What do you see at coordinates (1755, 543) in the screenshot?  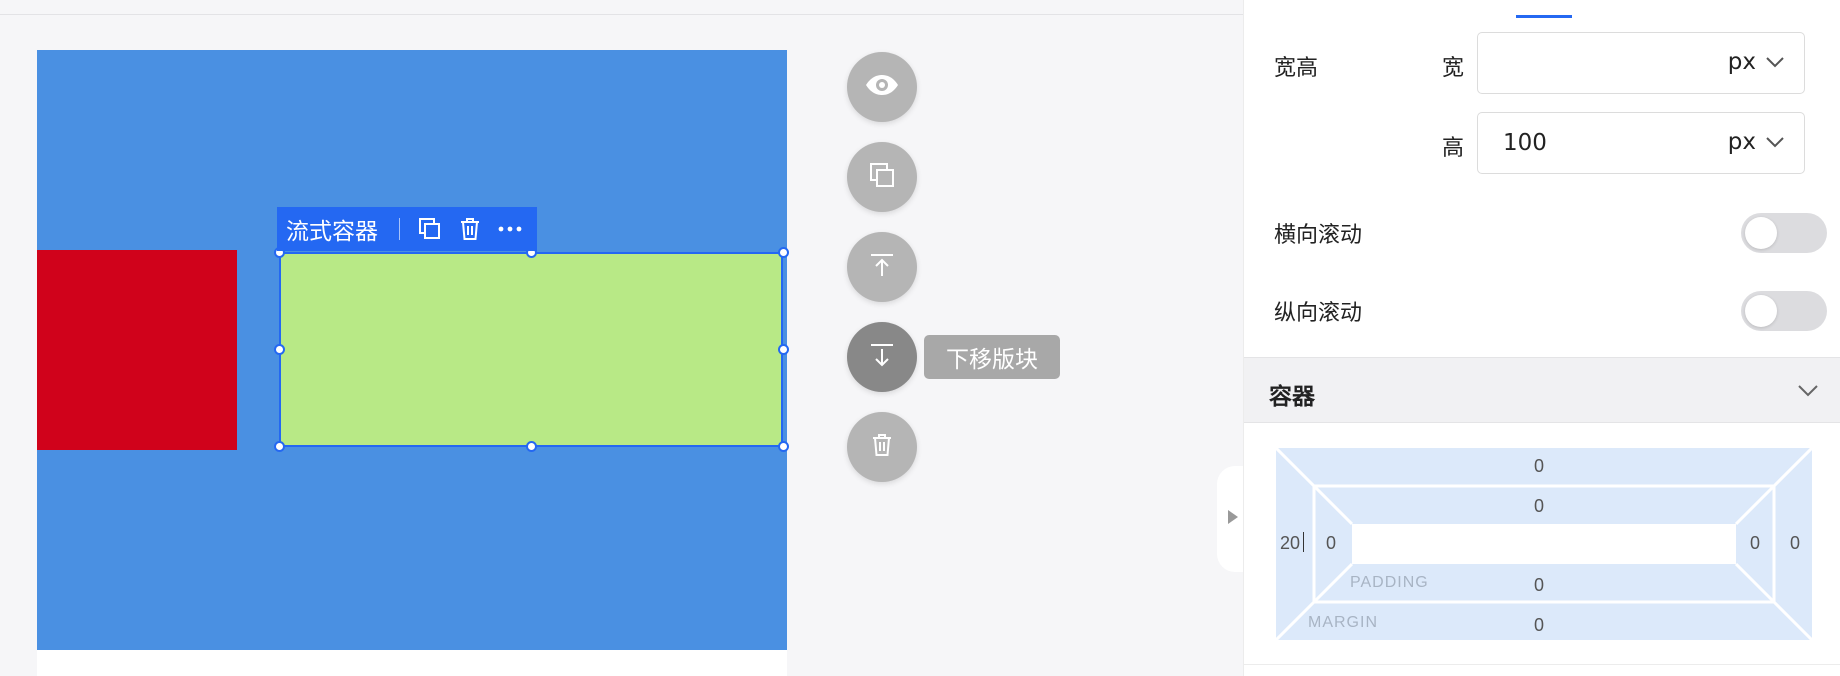 I see `padding-right-value: 0` at bounding box center [1755, 543].